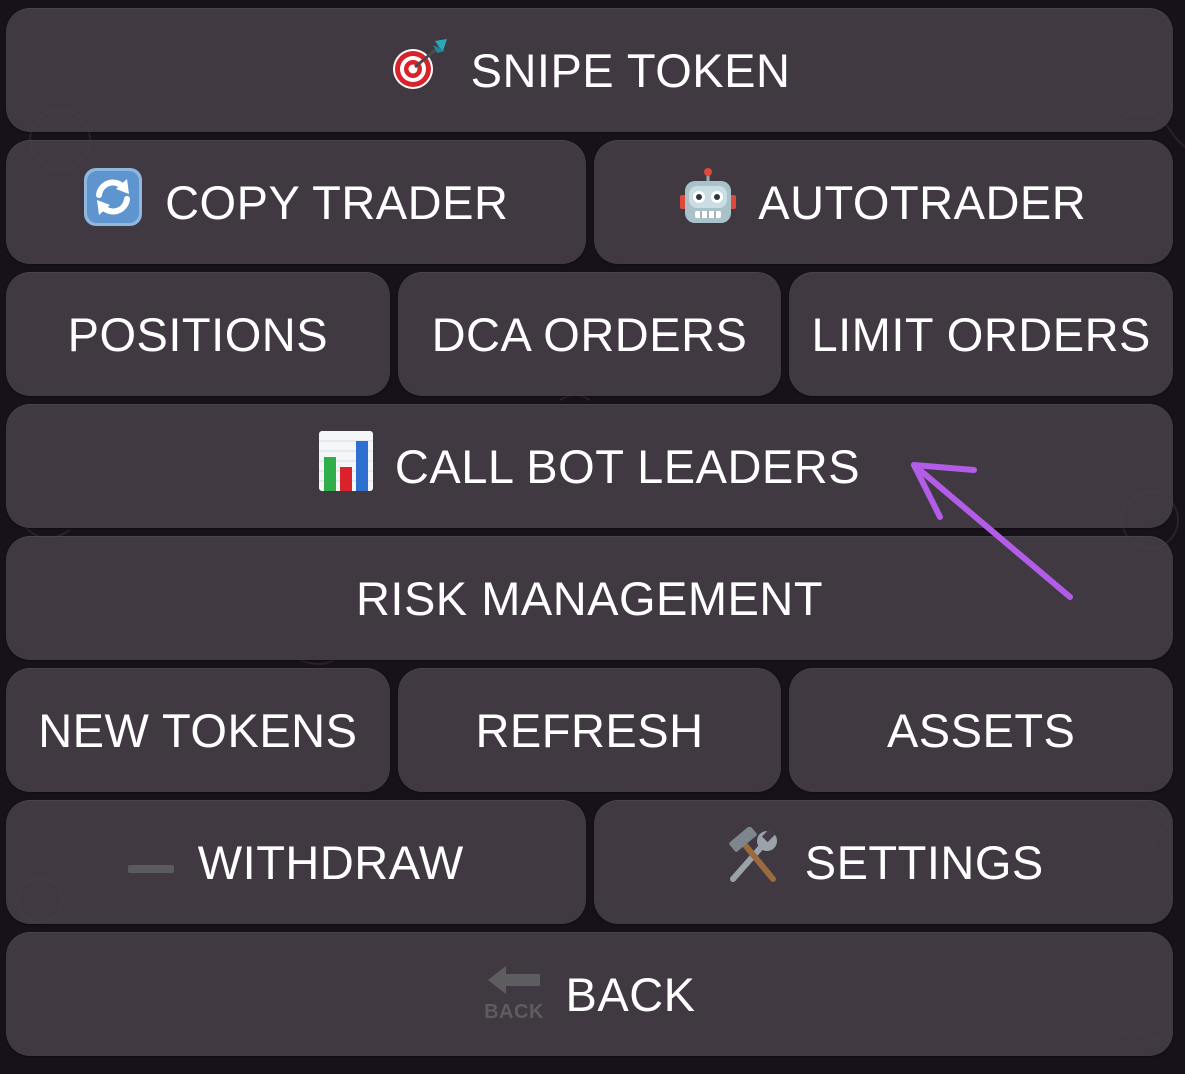  What do you see at coordinates (708, 202) in the screenshot?
I see `robot-icon` at bounding box center [708, 202].